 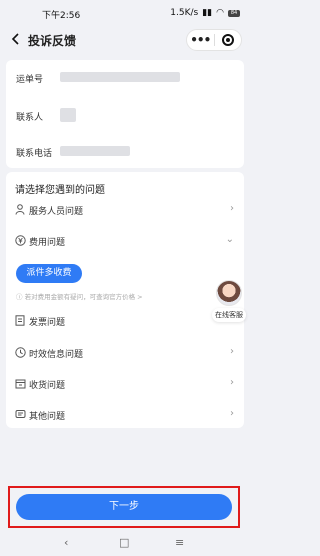 I want to click on waybill-label: 运单号, so click(x=30, y=80).